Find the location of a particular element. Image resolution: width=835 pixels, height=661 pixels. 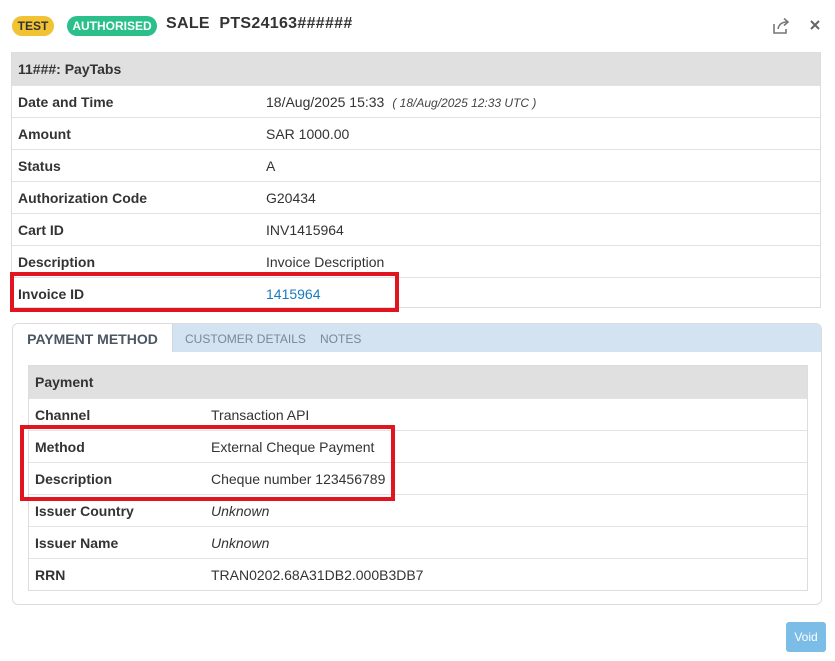

payment-label: Channel is located at coordinates (63, 415).